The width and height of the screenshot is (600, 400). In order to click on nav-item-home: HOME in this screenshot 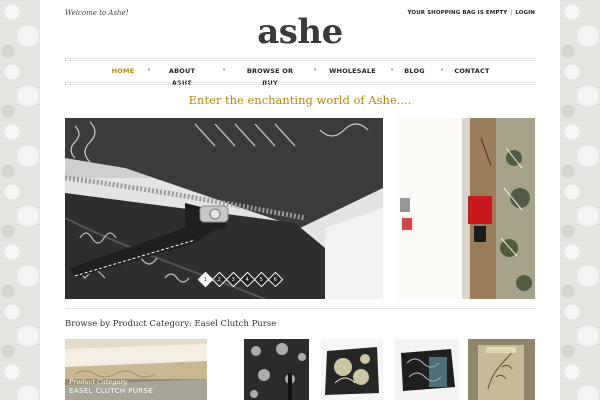, I will do `click(123, 71)`.